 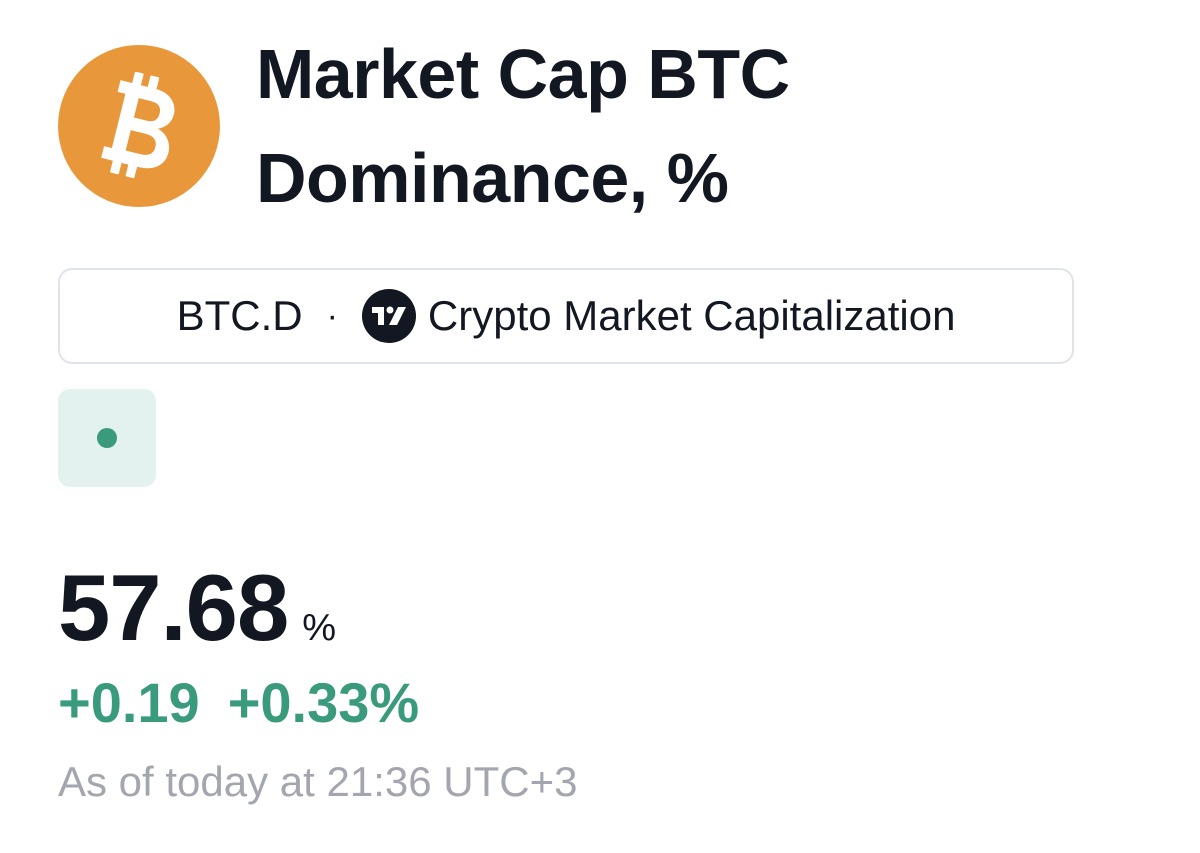 What do you see at coordinates (239, 315) in the screenshot?
I see `ticker-label: BTC.D` at bounding box center [239, 315].